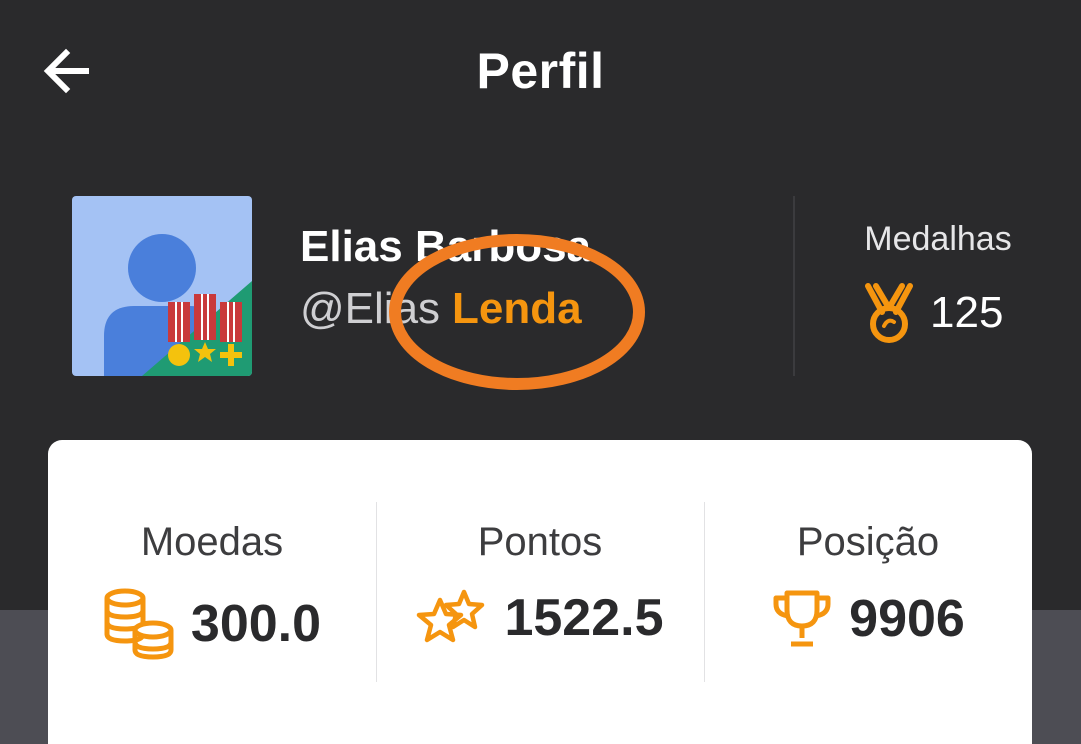 The height and width of the screenshot is (744, 1081). What do you see at coordinates (889, 313) in the screenshot?
I see `medal-icon` at bounding box center [889, 313].